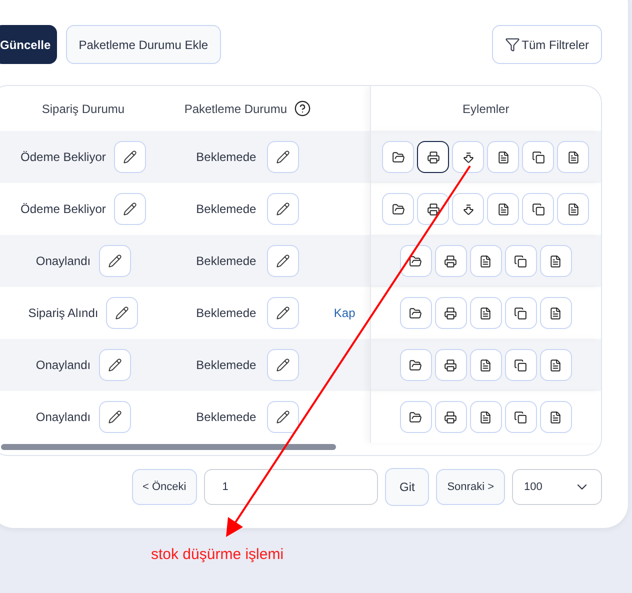 Image resolution: width=632 pixels, height=593 pixels. Describe the element at coordinates (217, 555) in the screenshot. I see `annotation-text: stok düşürme işlemi` at that location.